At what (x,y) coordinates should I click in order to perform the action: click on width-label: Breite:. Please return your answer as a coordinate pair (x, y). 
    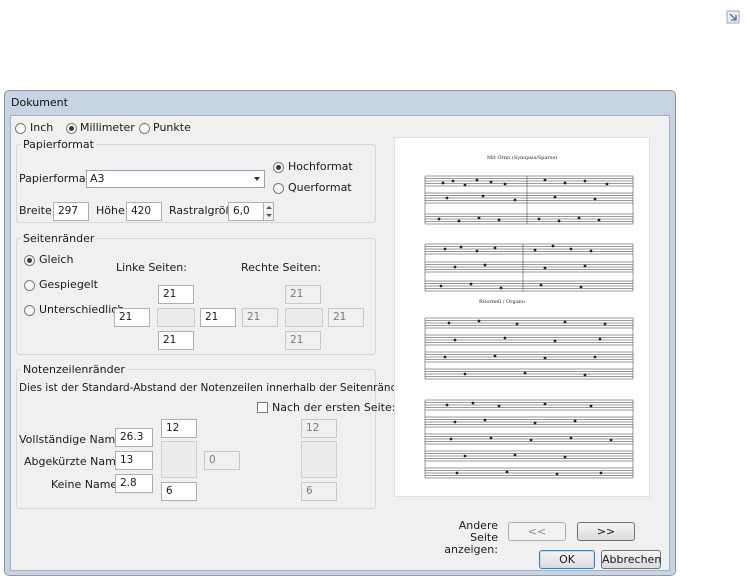
    Looking at the image, I should click on (37, 210).